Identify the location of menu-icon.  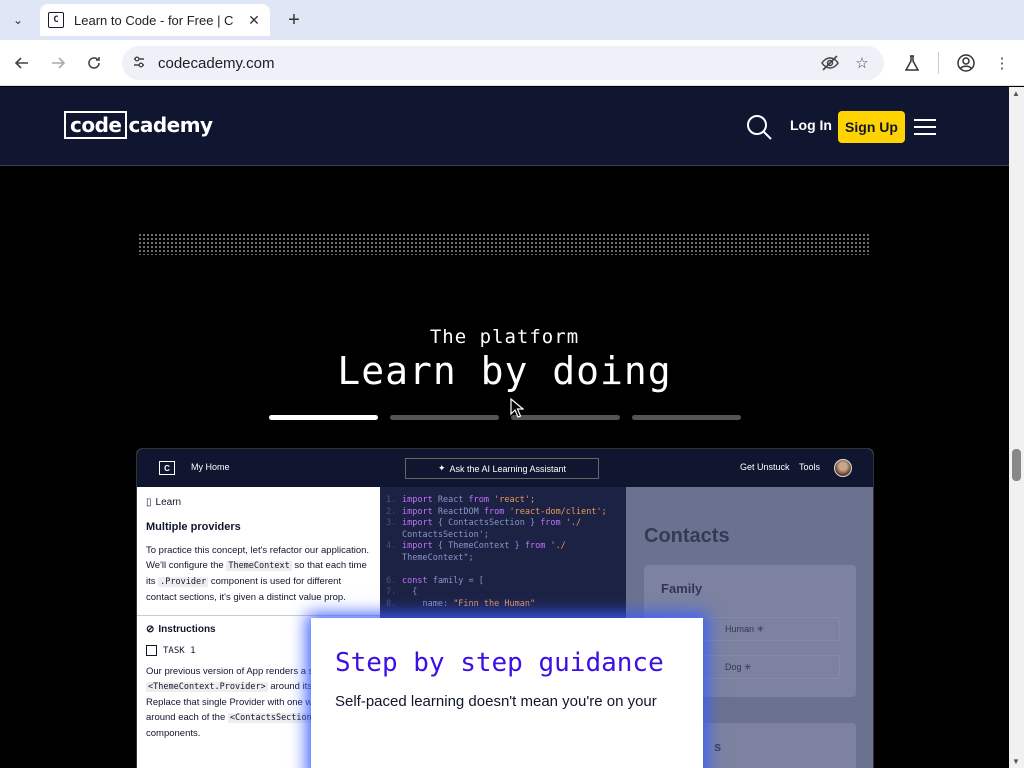
(925, 127).